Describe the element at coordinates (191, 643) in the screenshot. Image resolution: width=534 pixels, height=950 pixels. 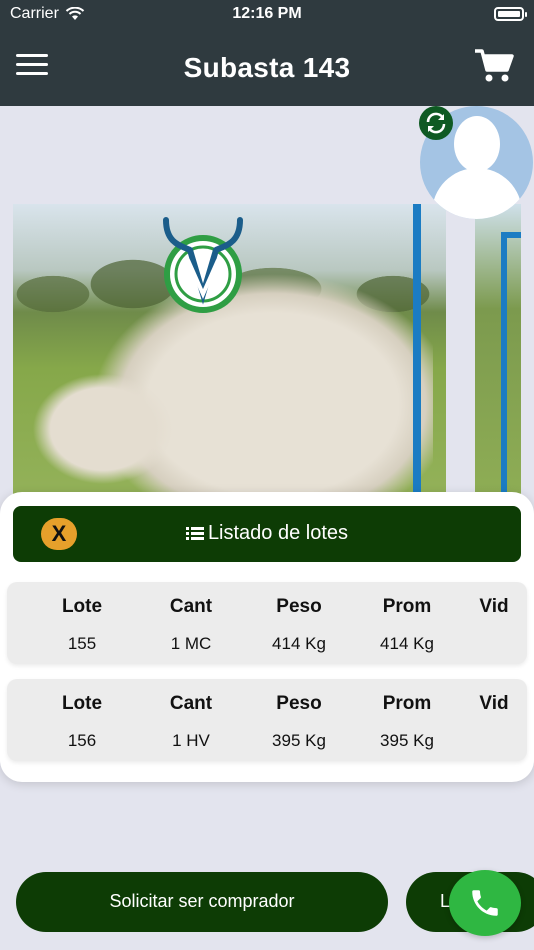
I see `lot-quantity: 1 MC` at that location.